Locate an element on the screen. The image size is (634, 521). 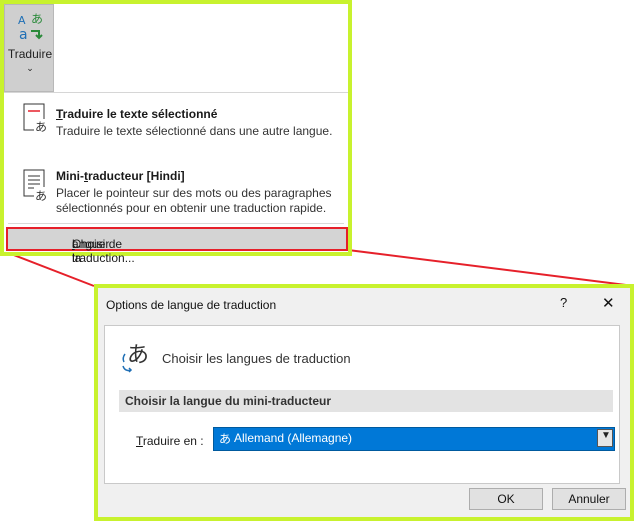
help-button: ? is located at coordinates (563, 302).